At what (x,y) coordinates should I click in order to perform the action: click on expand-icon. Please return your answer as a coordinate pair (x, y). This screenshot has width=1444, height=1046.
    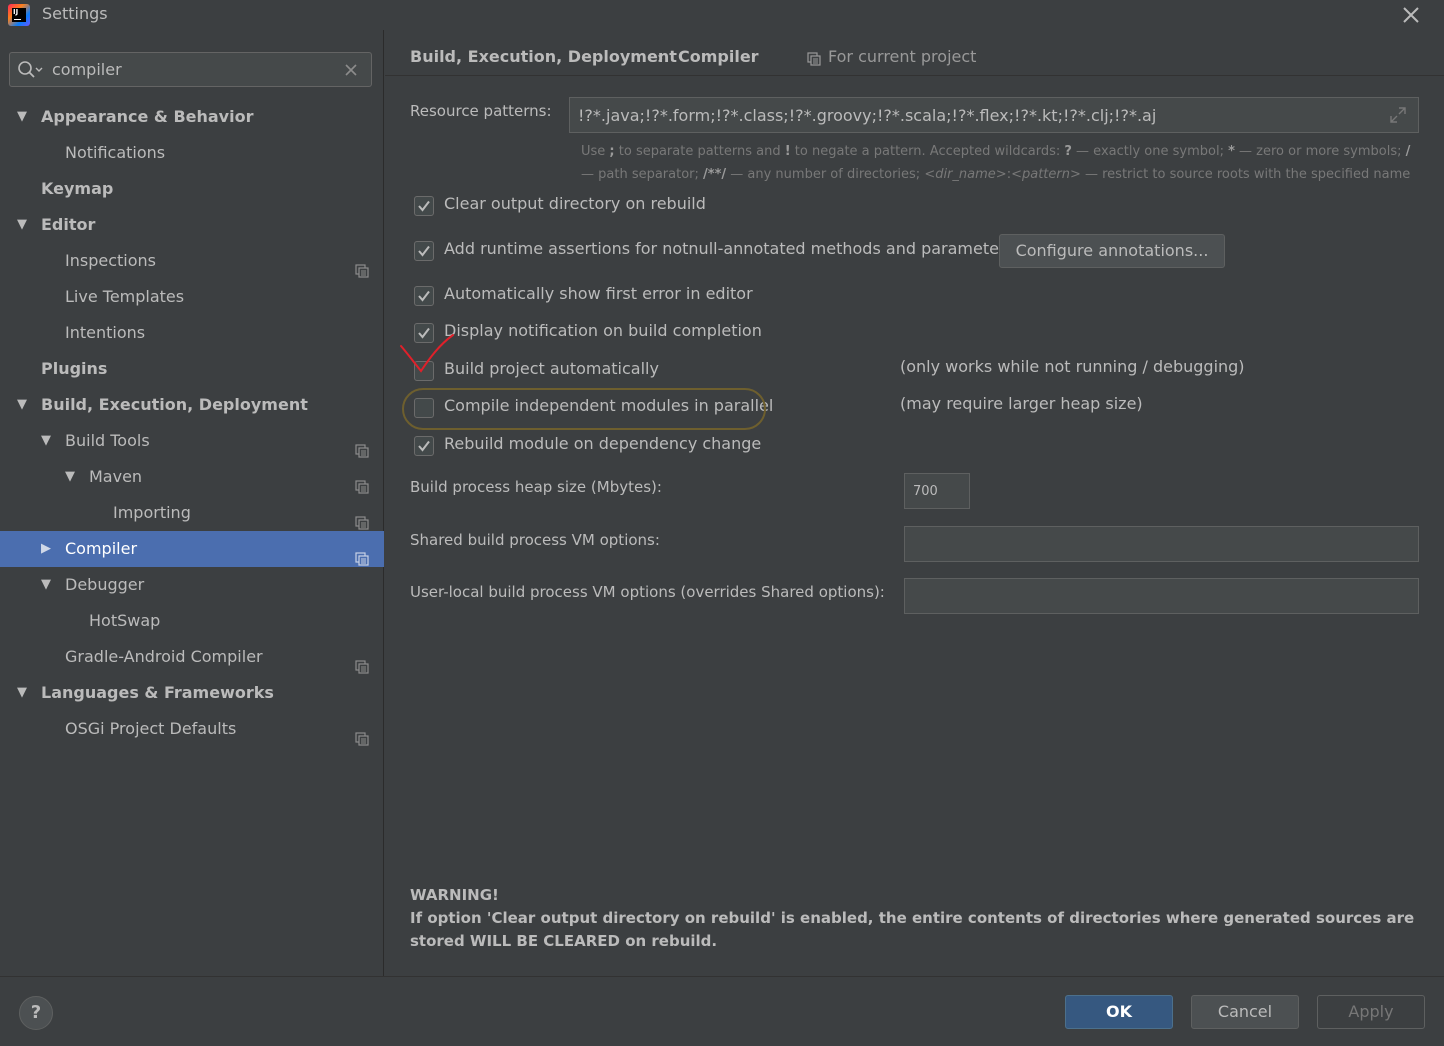
    Looking at the image, I should click on (1398, 117).